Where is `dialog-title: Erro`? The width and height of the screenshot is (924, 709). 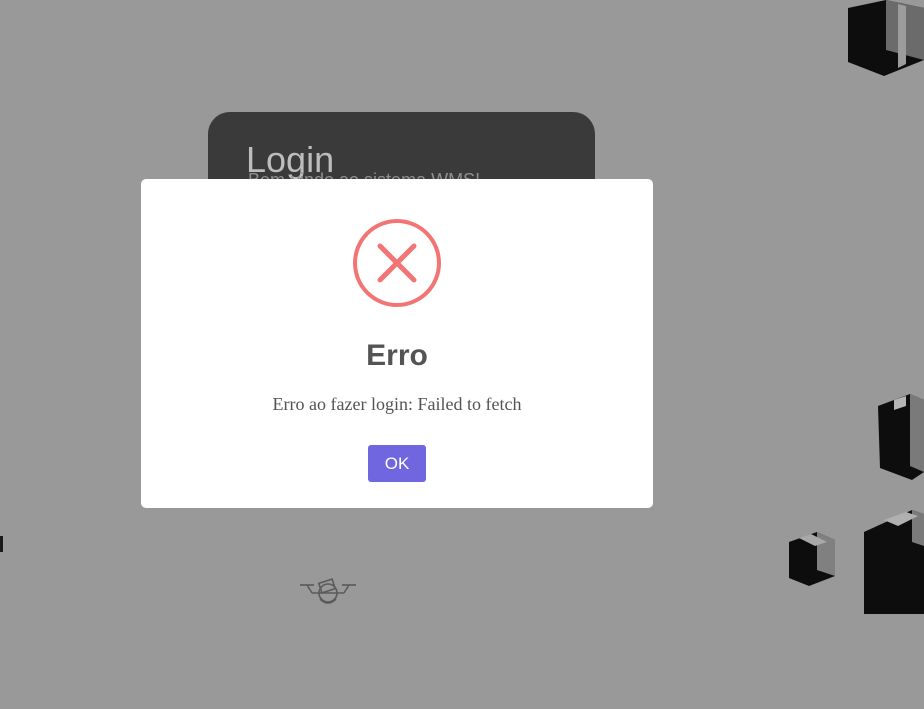
dialog-title: Erro is located at coordinates (397, 355).